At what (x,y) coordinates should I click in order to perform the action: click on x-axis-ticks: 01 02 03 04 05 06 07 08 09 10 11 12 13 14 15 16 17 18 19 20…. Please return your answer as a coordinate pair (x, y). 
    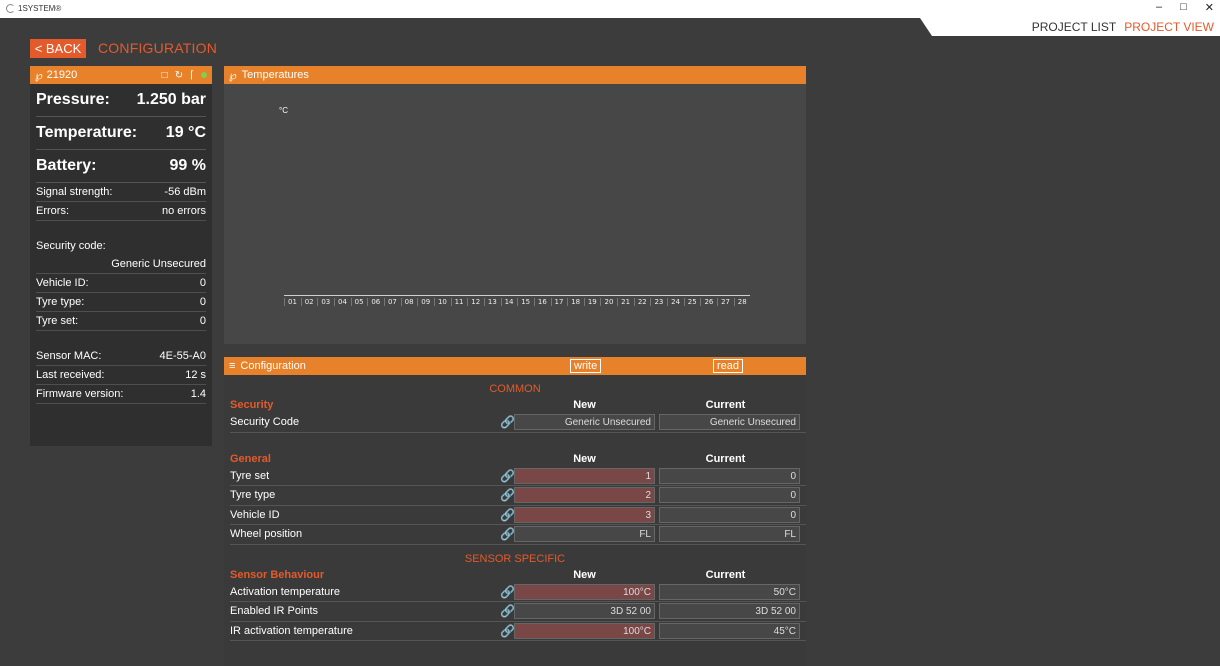
    Looking at the image, I should click on (517, 302).